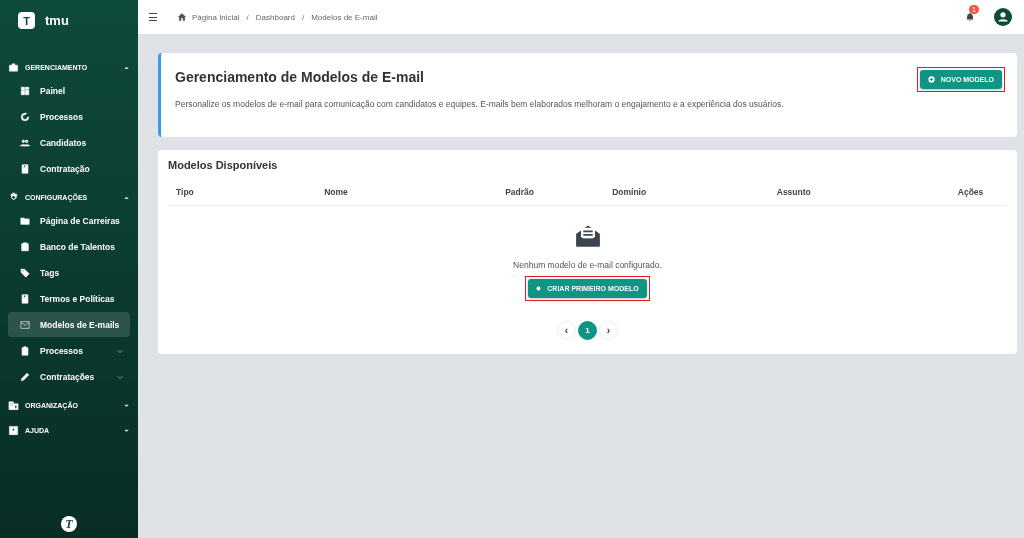 Image resolution: width=1024 pixels, height=538 pixels. Describe the element at coordinates (336, 192) in the screenshot. I see `column-header: Nome` at that location.